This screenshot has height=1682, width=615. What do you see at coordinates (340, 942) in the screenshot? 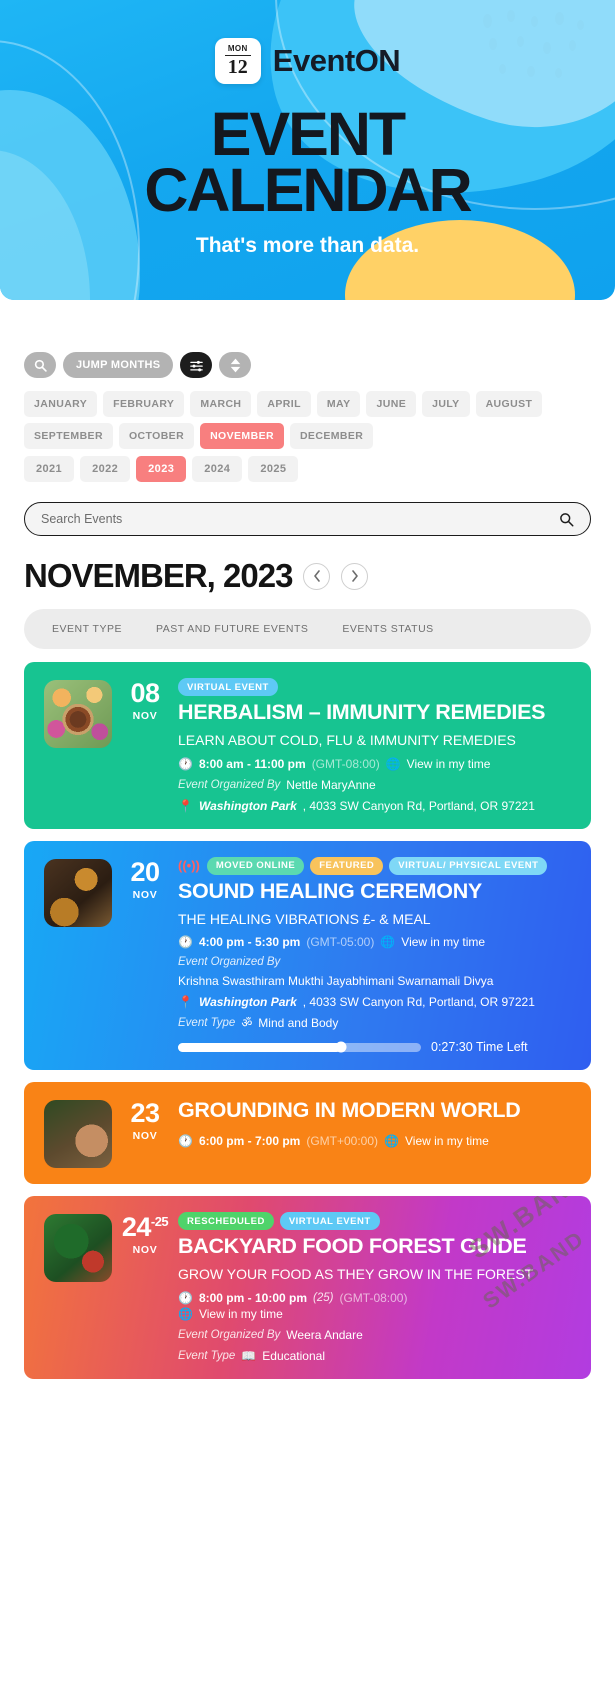
I see `event-timezone: (GMT-05:00)` at bounding box center [340, 942].